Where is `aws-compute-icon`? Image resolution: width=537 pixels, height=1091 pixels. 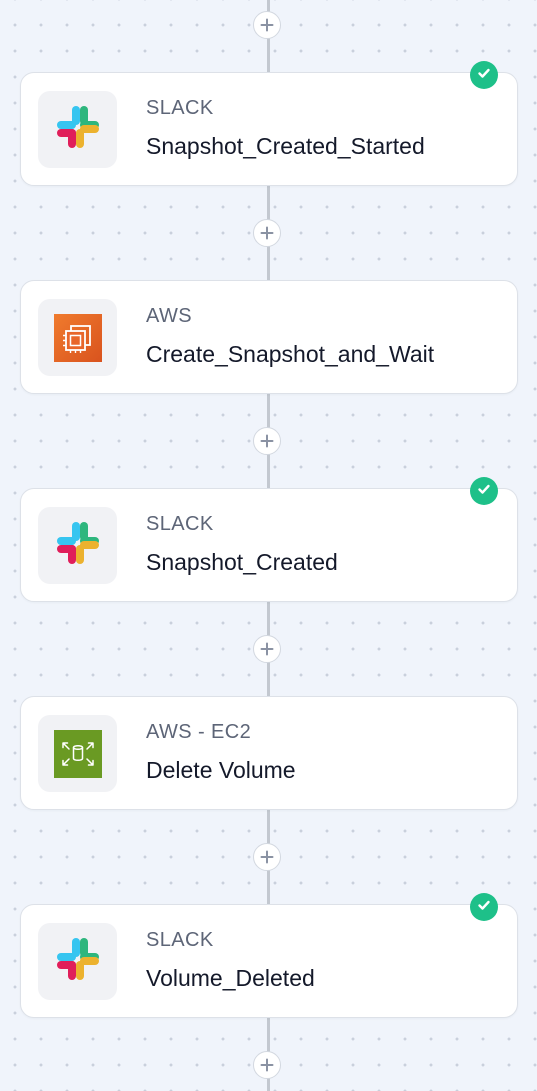 aws-compute-icon is located at coordinates (77, 337).